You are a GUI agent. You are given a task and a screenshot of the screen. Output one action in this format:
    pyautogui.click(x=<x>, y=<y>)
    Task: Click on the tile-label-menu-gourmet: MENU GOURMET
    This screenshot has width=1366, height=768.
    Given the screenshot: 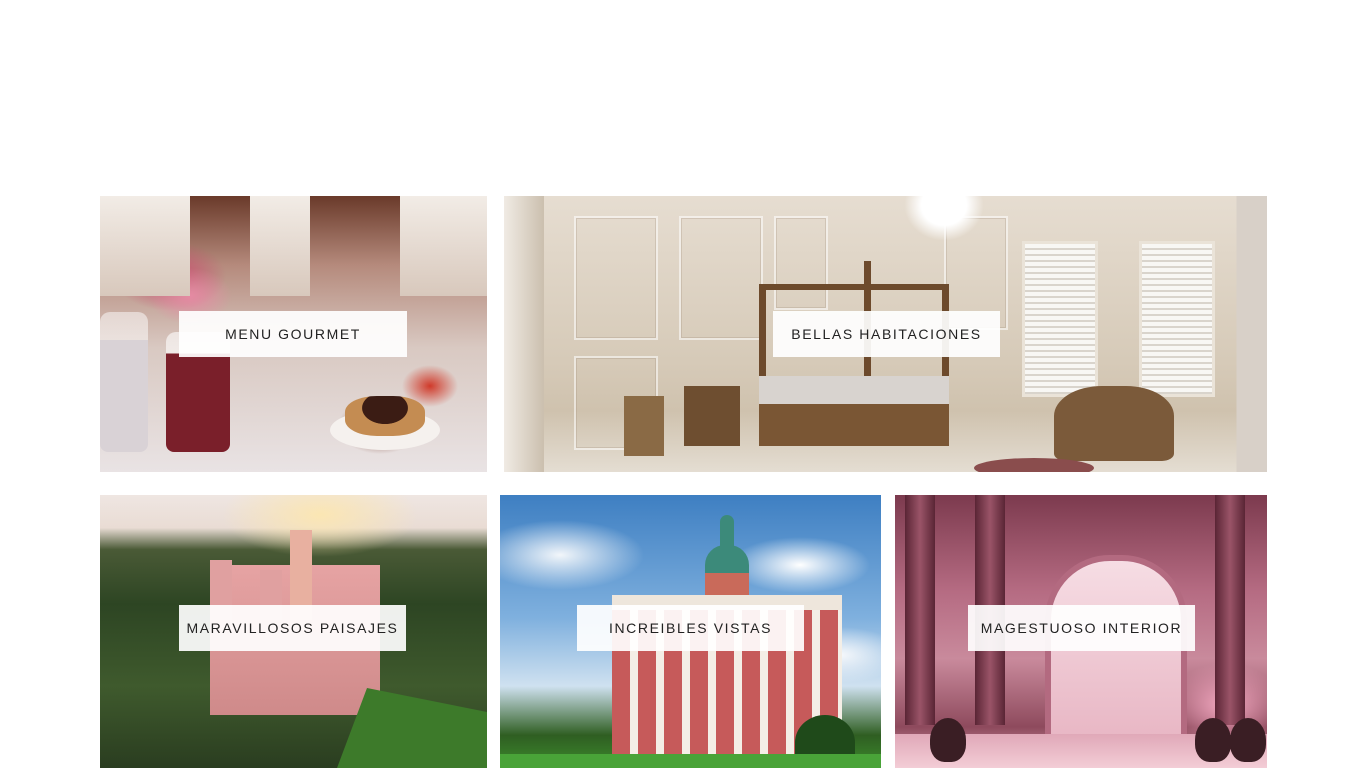 What is the action you would take?
    pyautogui.click(x=293, y=334)
    